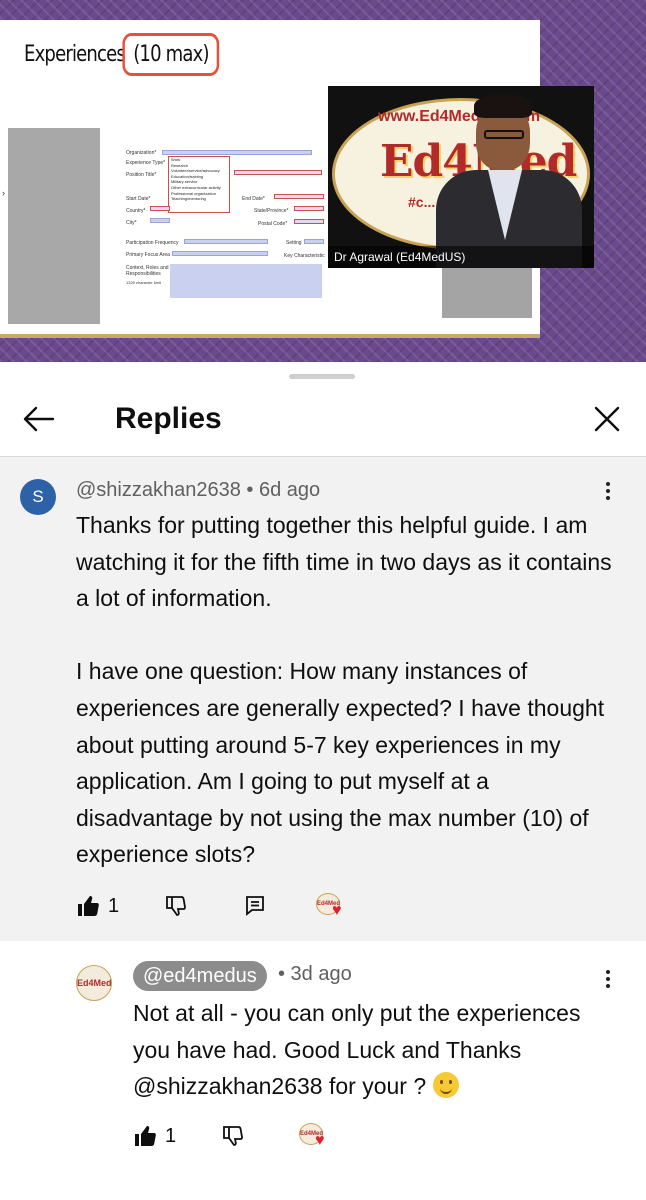 The image size is (646, 1200). What do you see at coordinates (168, 418) in the screenshot?
I see `sheet-title: Replies` at bounding box center [168, 418].